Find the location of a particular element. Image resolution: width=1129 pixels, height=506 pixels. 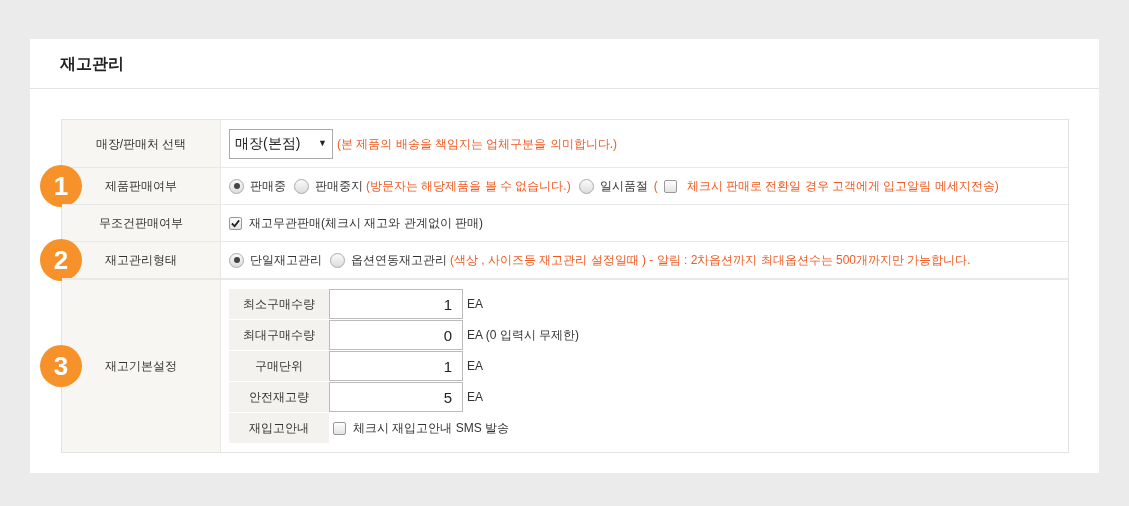

field-label: 안전재고량 is located at coordinates (279, 397).